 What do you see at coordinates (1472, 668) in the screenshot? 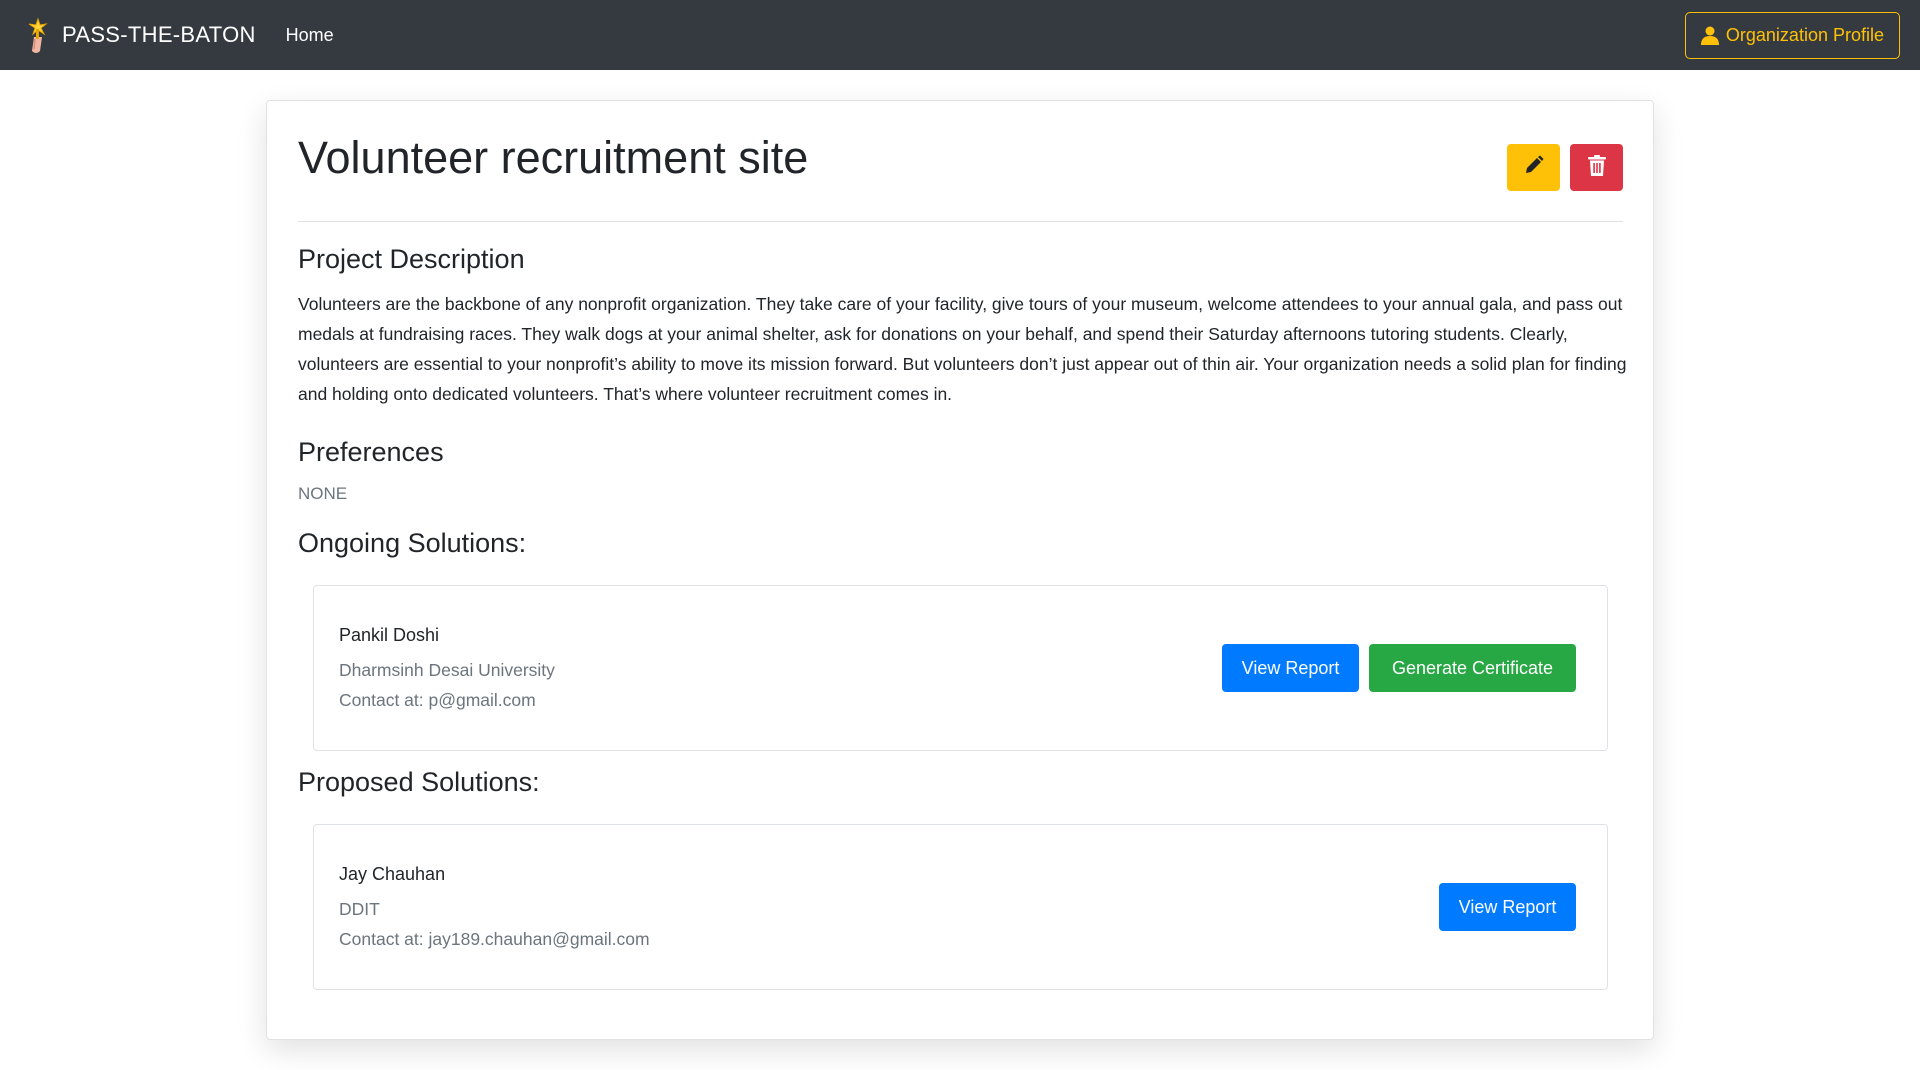
I see `generate-certificate-button: Generate Certificate` at bounding box center [1472, 668].